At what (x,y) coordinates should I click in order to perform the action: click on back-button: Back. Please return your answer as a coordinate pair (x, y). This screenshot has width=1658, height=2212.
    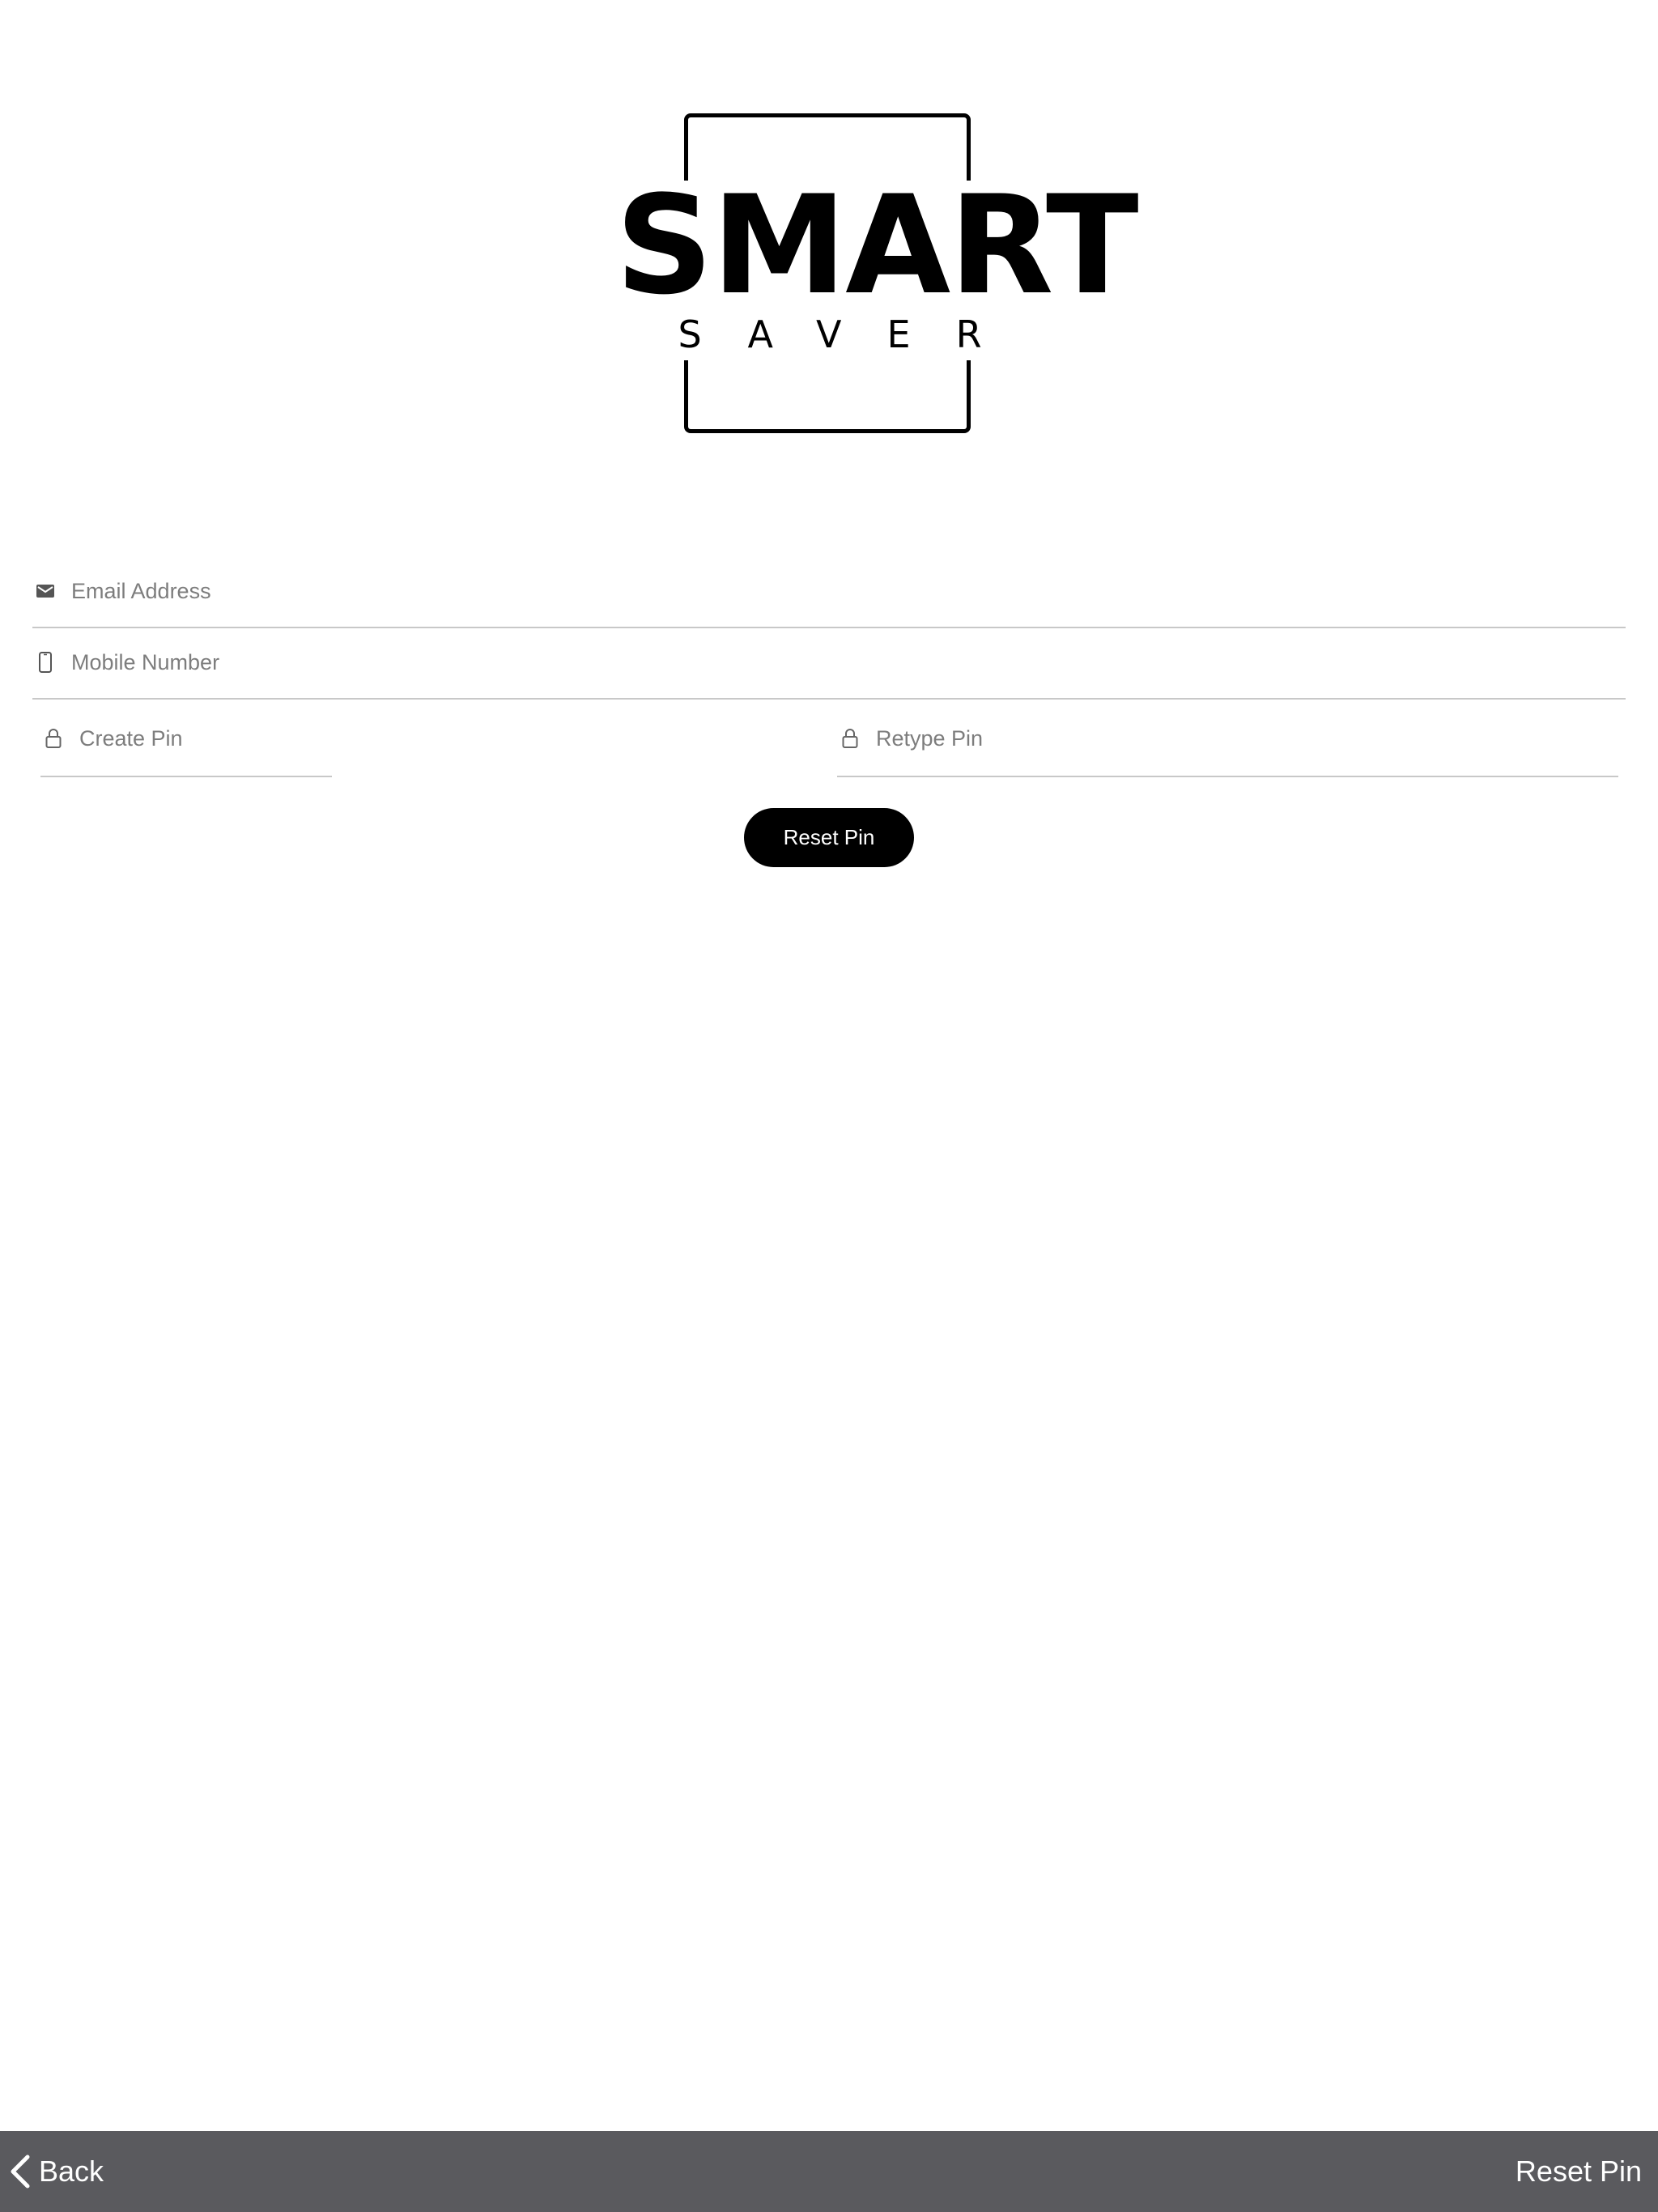
    Looking at the image, I should click on (56, 2171).